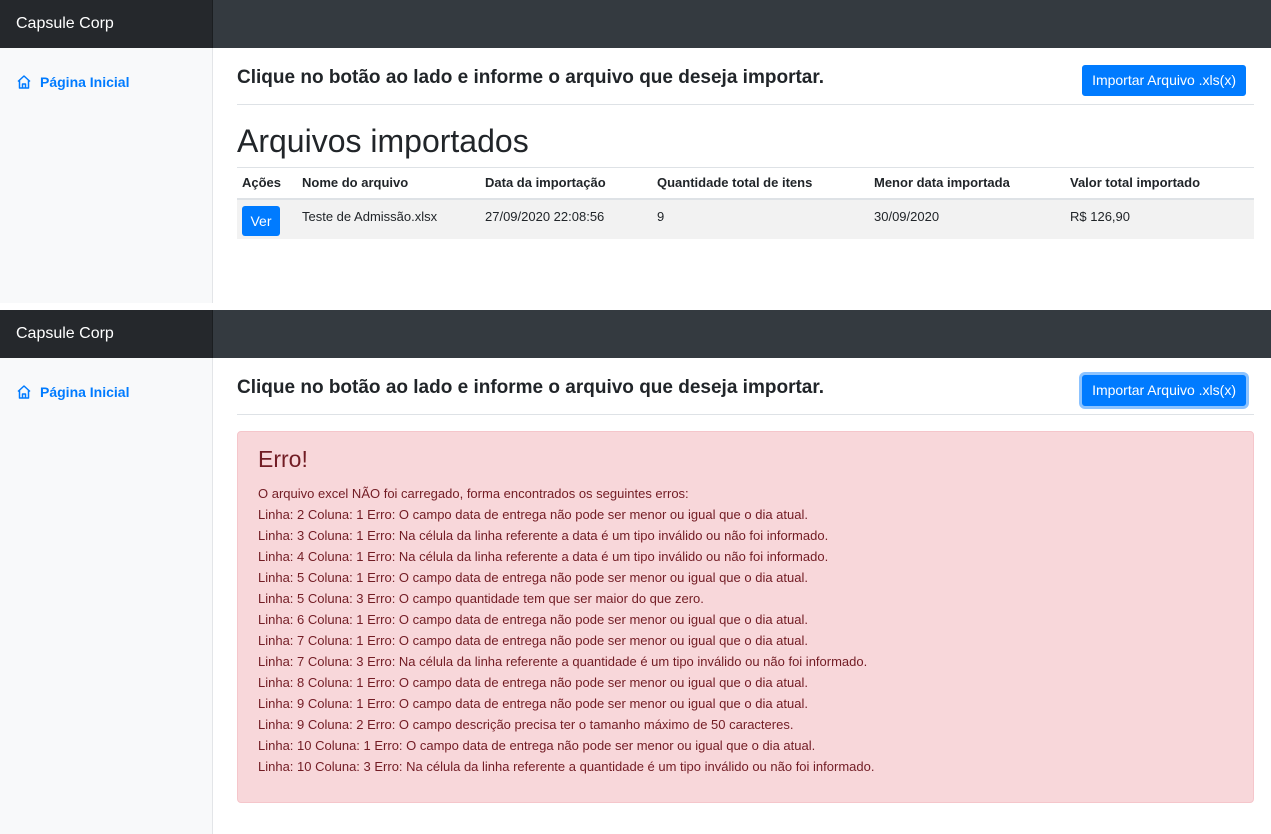  What do you see at coordinates (760, 183) in the screenshot?
I see `column-header-total-items: Quantidade total de itens` at bounding box center [760, 183].